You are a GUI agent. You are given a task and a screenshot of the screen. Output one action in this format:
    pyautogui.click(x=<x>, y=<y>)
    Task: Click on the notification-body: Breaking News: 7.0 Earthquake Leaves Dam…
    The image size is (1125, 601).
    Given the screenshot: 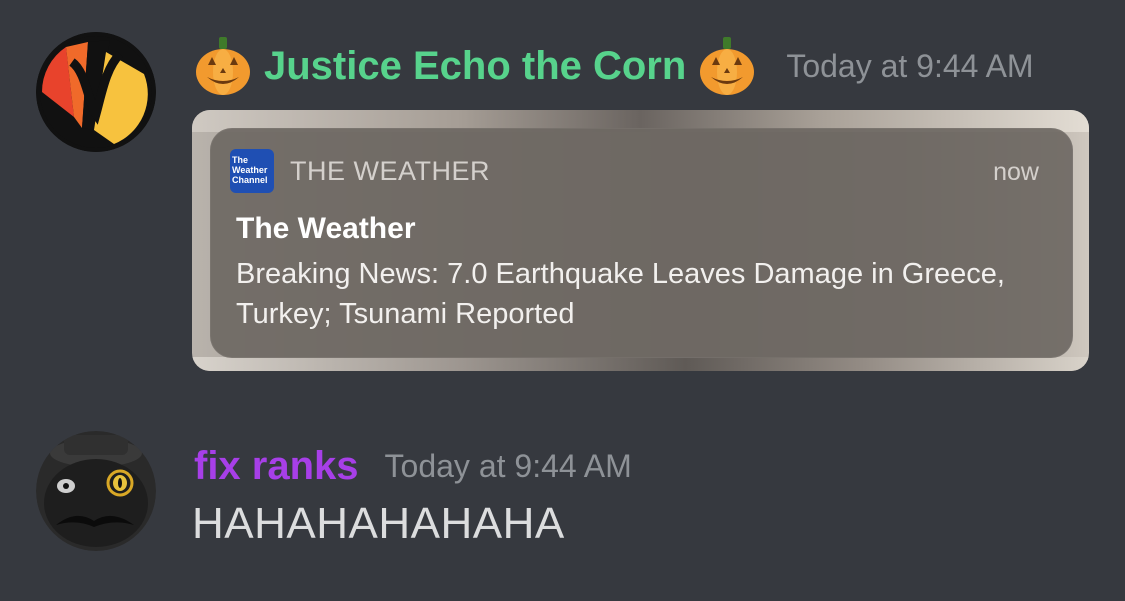 What is the action you would take?
    pyautogui.click(x=620, y=294)
    